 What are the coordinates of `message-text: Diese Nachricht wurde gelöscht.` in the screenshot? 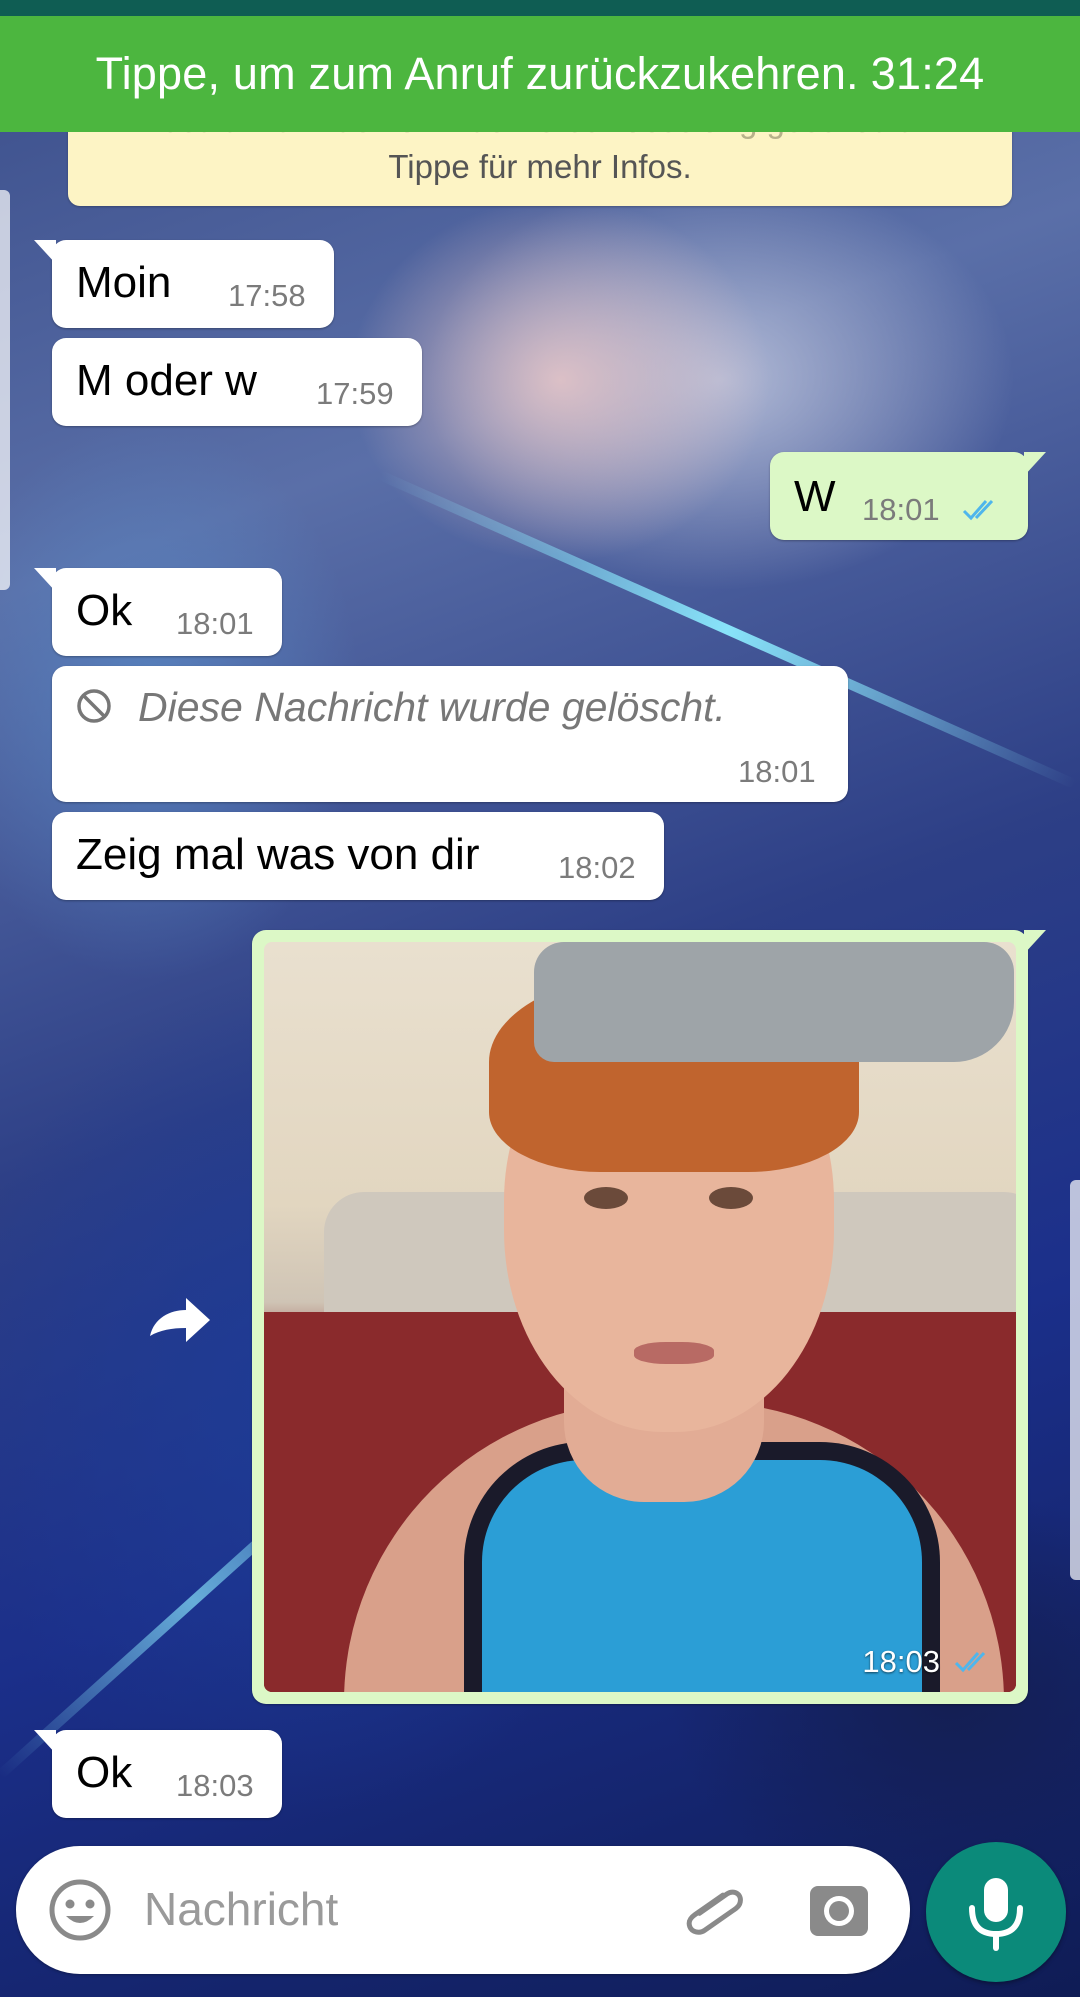 It's located at (432, 707).